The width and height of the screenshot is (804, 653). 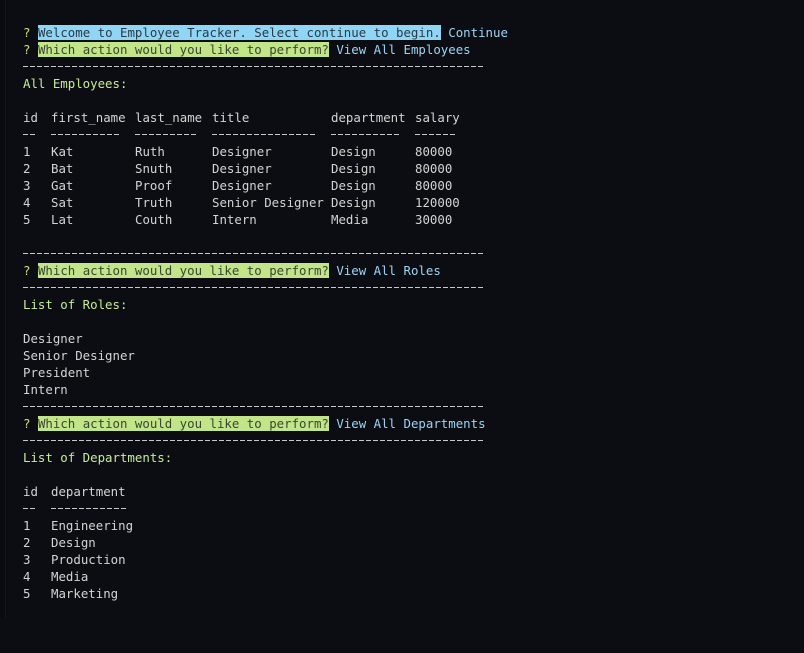 I want to click on cell-salary: 120000, so click(x=437, y=202).